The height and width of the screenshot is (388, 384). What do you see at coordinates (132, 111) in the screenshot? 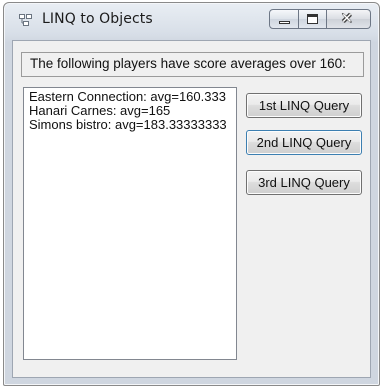
I see `list-item: Hanari Carnes: avg=165` at bounding box center [132, 111].